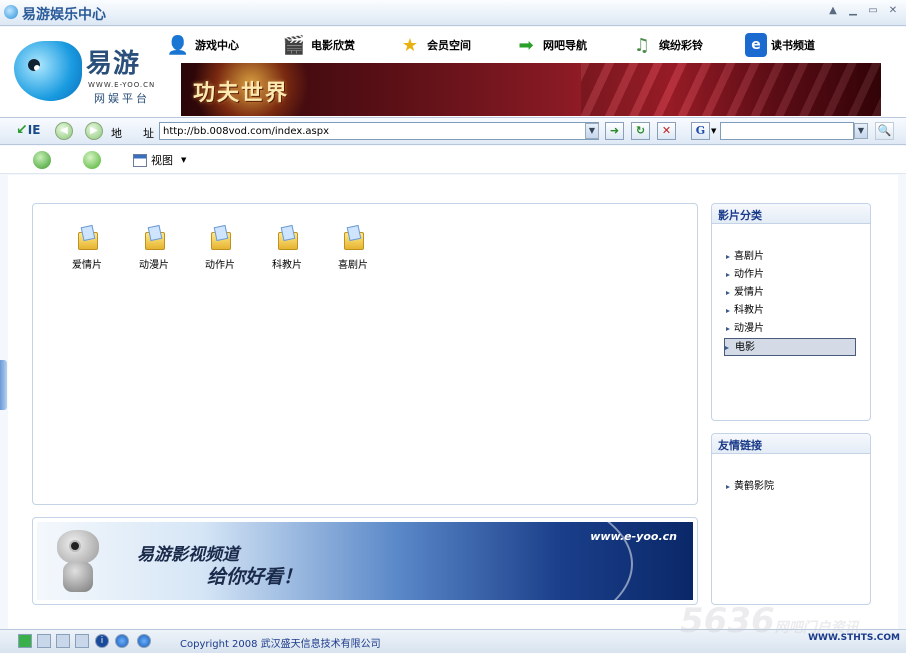 The height and width of the screenshot is (653, 906). What do you see at coordinates (287, 265) in the screenshot?
I see `folder-label: 科教片` at bounding box center [287, 265].